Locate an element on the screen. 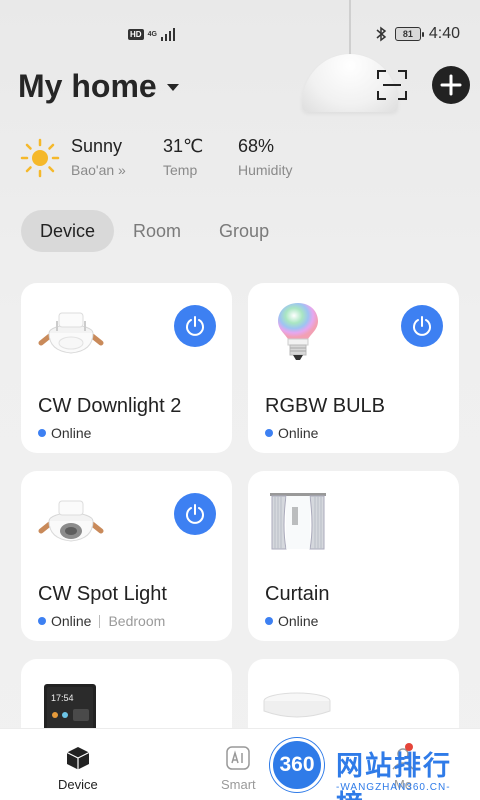  device-card-rgbw-bulb: RGBW BULB Online is located at coordinates (353, 368).